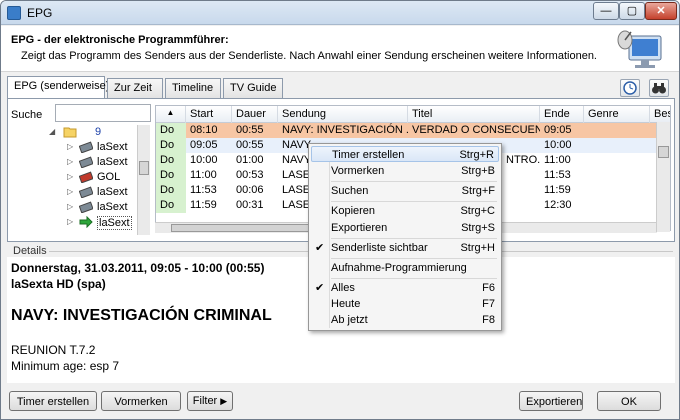 The height and width of the screenshot is (420, 680). I want to click on menu-item-exportieren: Exportieren Strg+S, so click(405, 228).